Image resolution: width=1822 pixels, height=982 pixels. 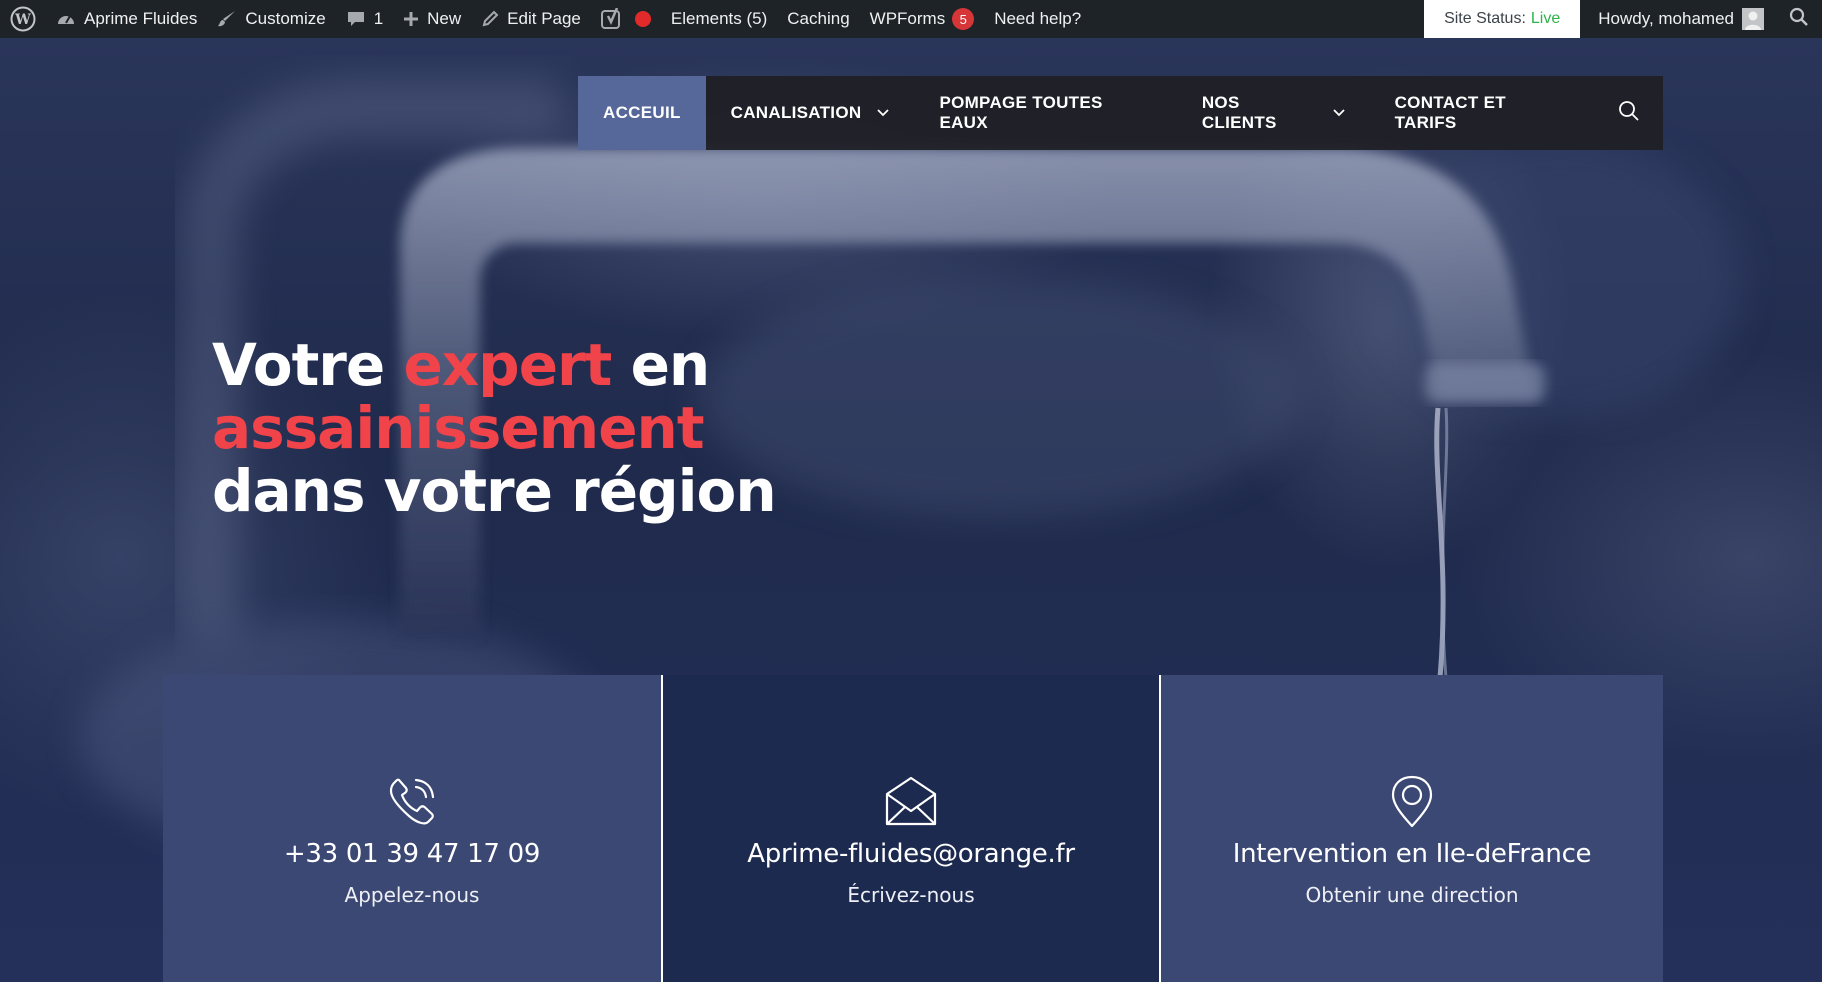 I want to click on headline-accent-word: expert, so click(x=507, y=365).